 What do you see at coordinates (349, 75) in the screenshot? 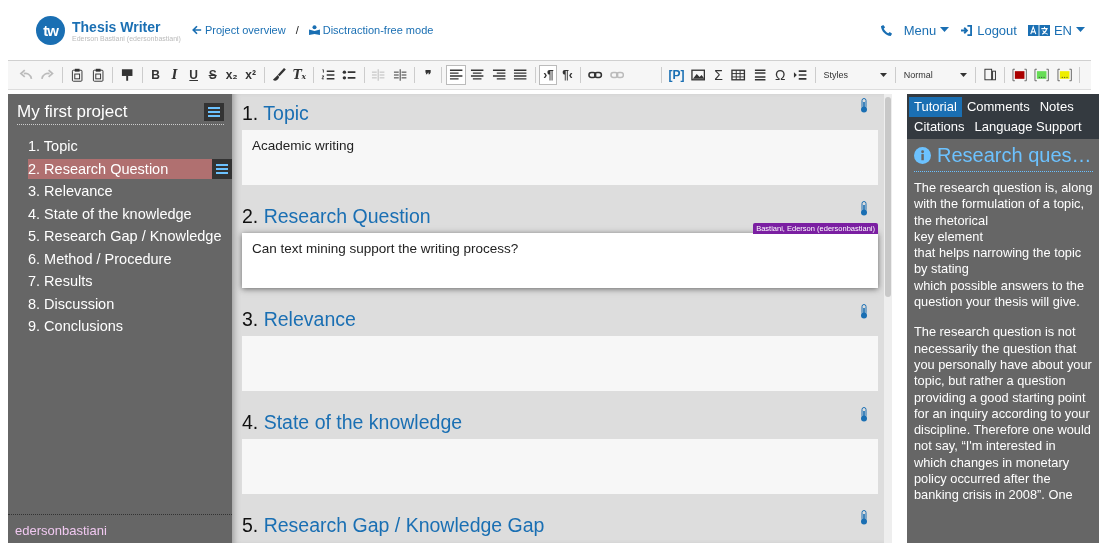
I see `ul-icon` at bounding box center [349, 75].